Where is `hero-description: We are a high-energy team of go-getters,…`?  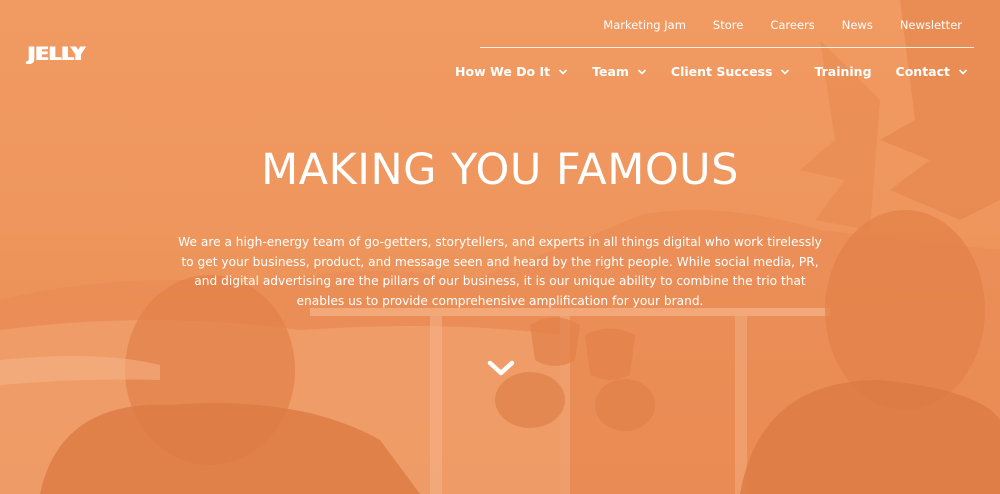
hero-description: We are a high-energy team of go-getters,… is located at coordinates (500, 271).